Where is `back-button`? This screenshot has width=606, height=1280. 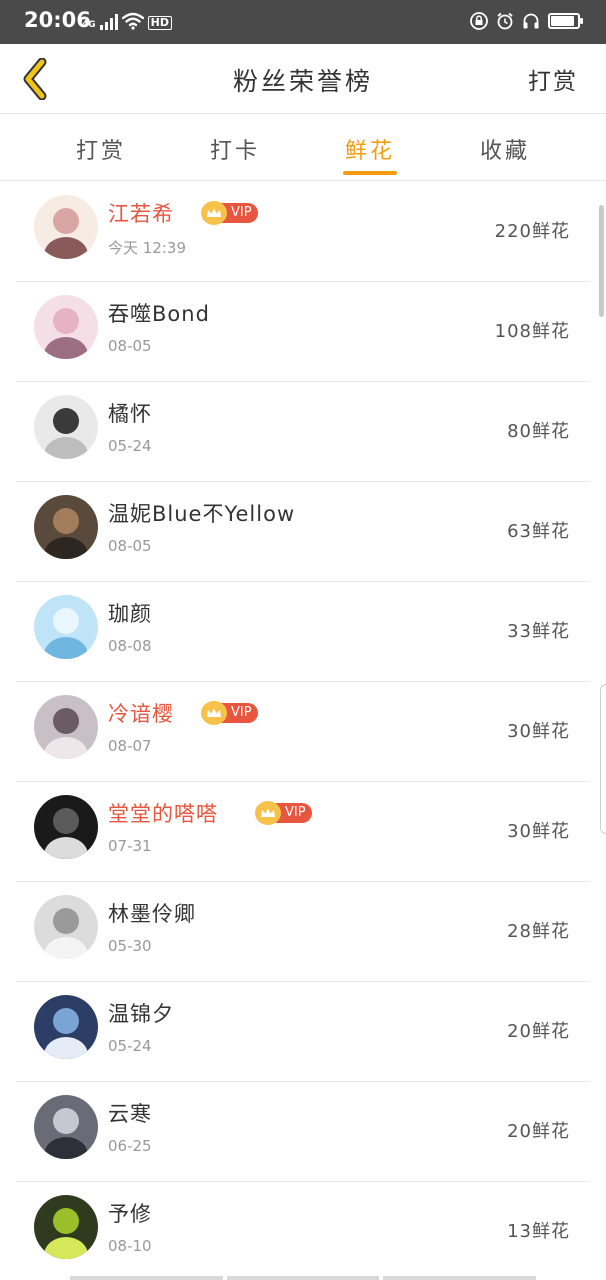
back-button is located at coordinates (35, 79).